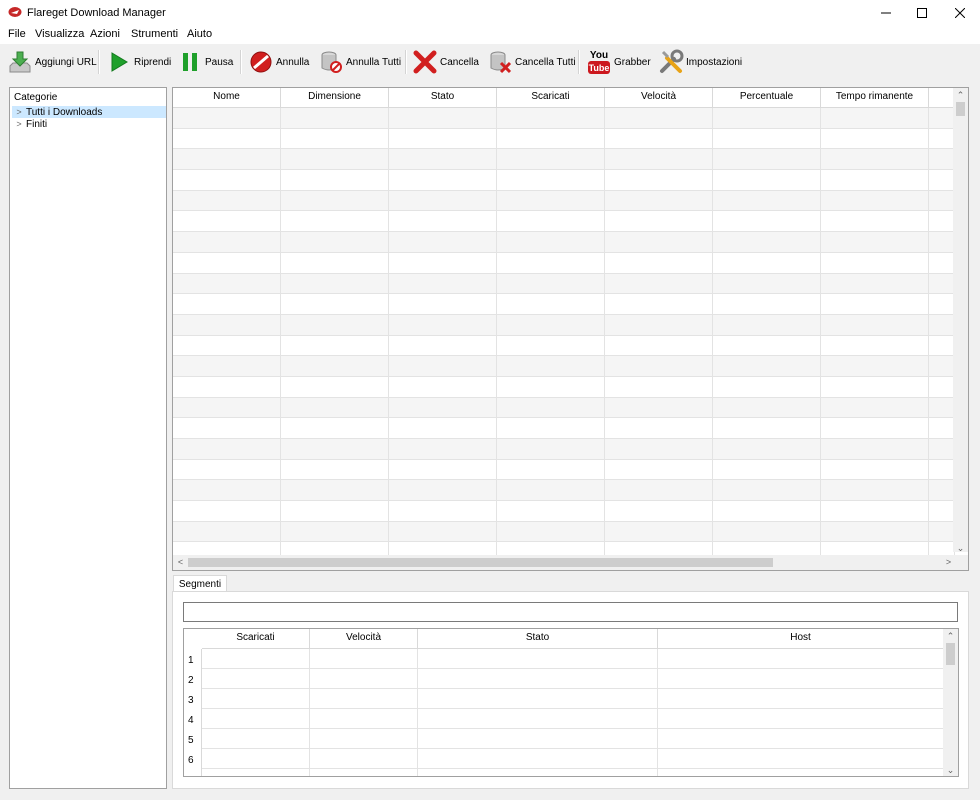 The height and width of the screenshot is (800, 980). What do you see at coordinates (359, 62) in the screenshot?
I see `cancel-all-button: Annulla Tutti` at bounding box center [359, 62].